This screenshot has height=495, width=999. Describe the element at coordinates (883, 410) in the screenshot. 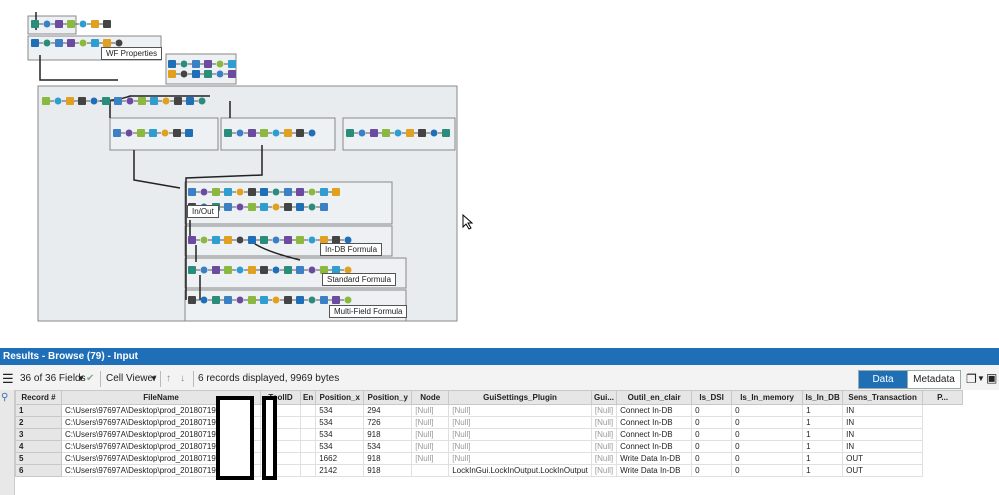

I see `table-cell: IN` at that location.